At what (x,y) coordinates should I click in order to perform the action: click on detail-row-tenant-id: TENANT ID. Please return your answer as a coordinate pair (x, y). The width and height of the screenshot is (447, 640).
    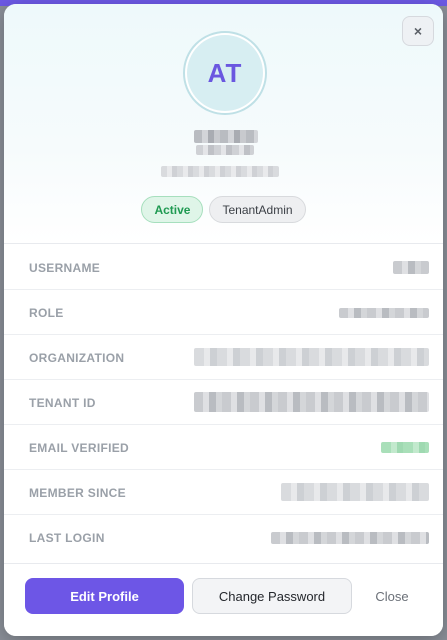
    Looking at the image, I should click on (223, 402).